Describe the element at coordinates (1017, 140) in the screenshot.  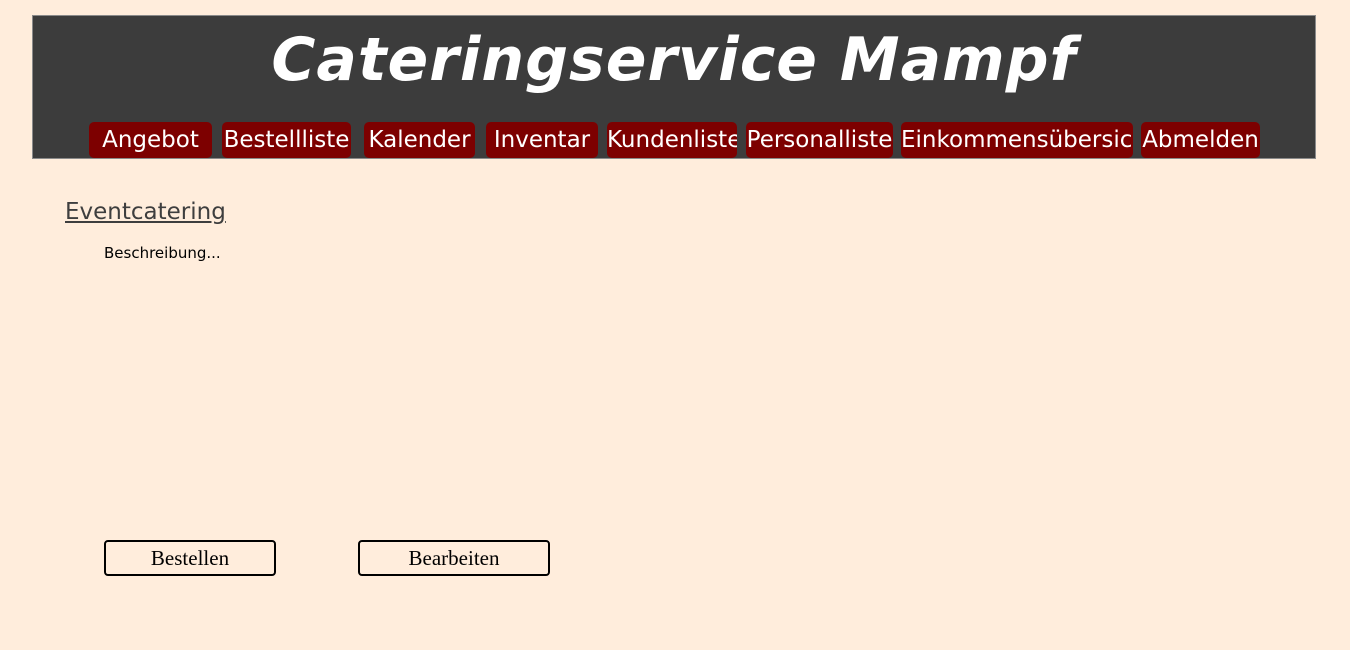
I see `nav-item-einkommensuebersicht: Einkommensübersicht` at that location.